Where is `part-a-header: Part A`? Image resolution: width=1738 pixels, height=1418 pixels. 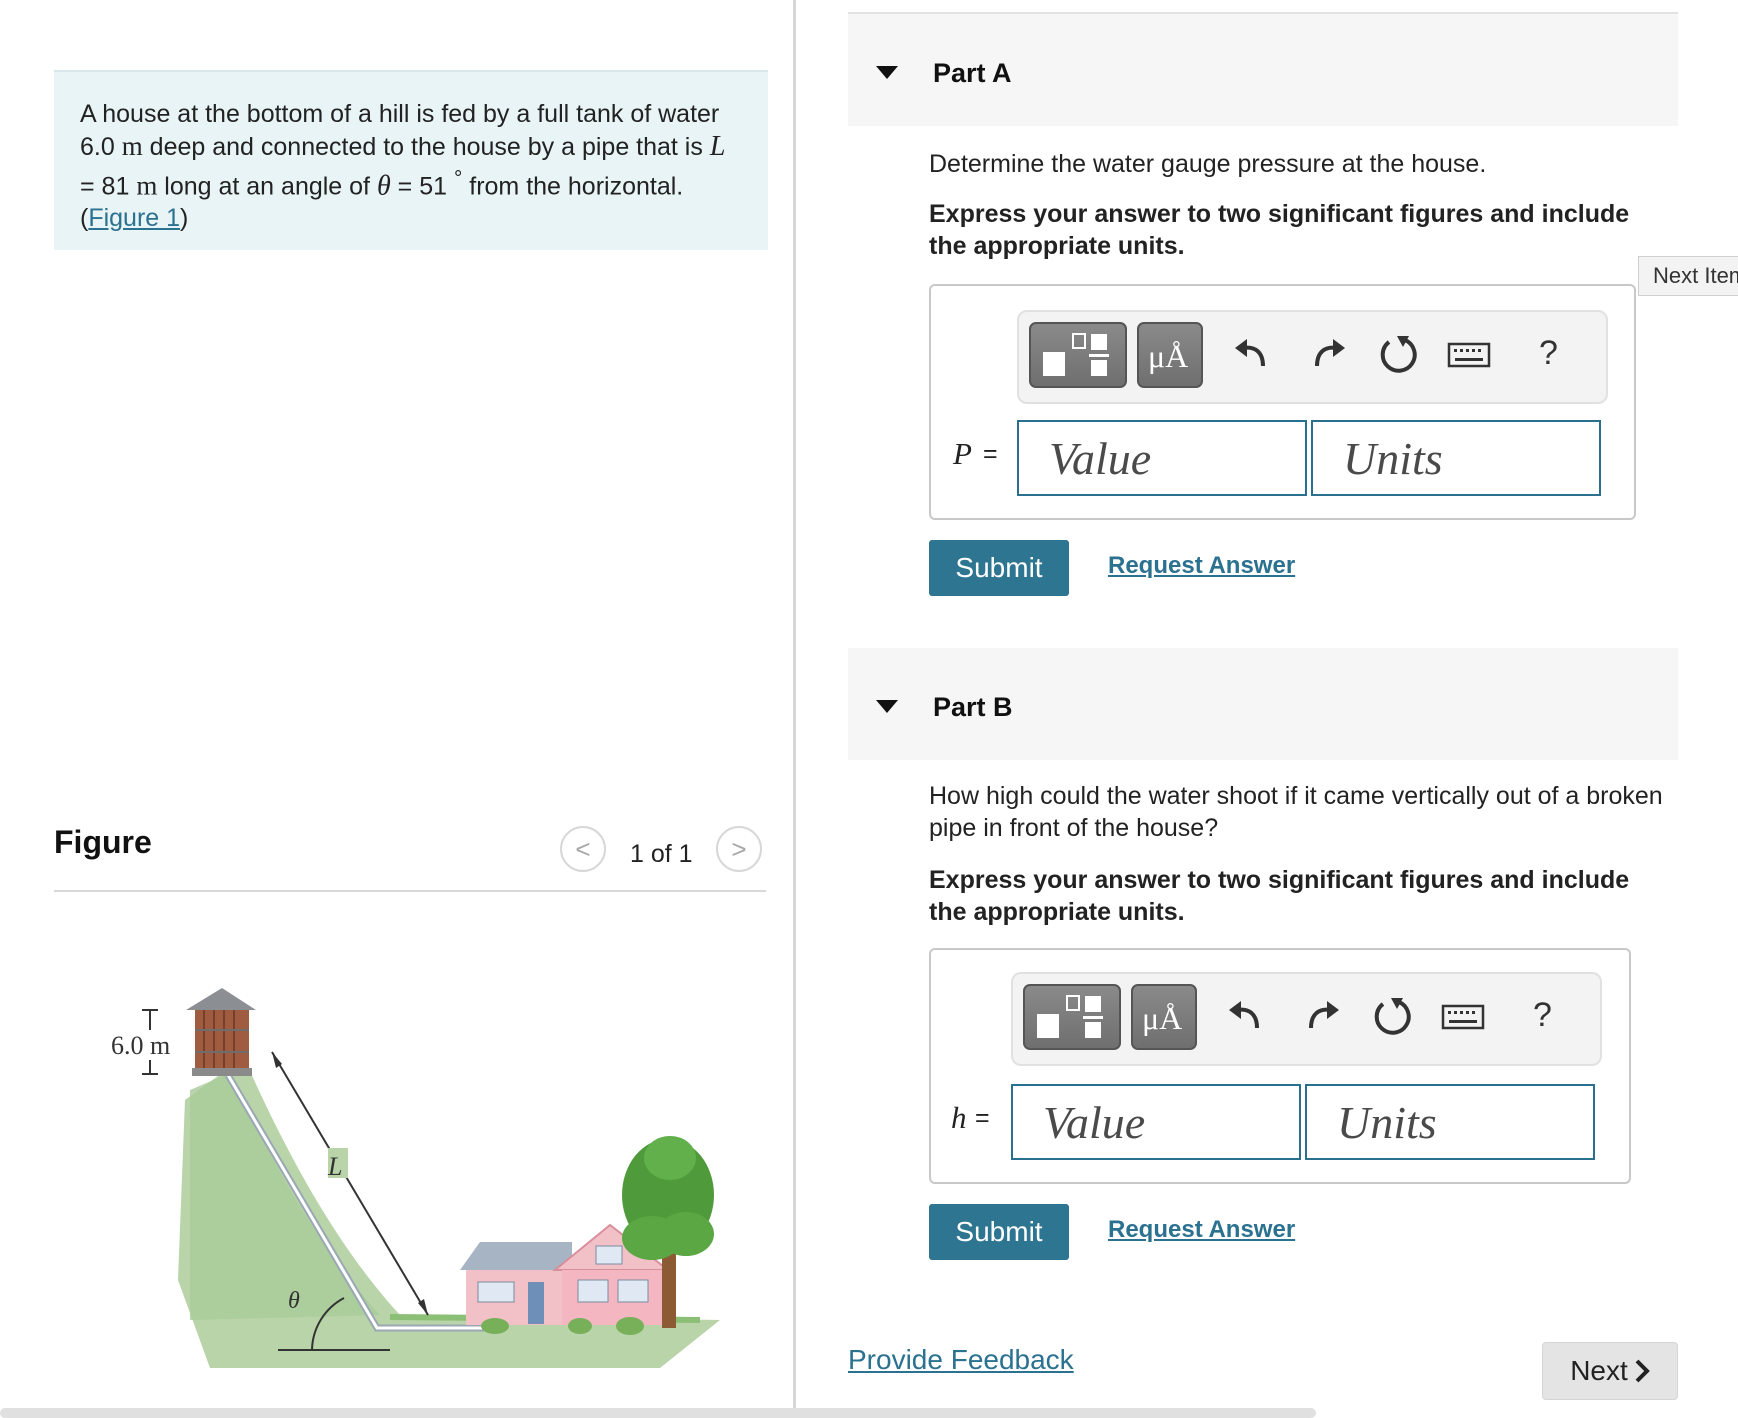 part-a-header: Part A is located at coordinates (1263, 70).